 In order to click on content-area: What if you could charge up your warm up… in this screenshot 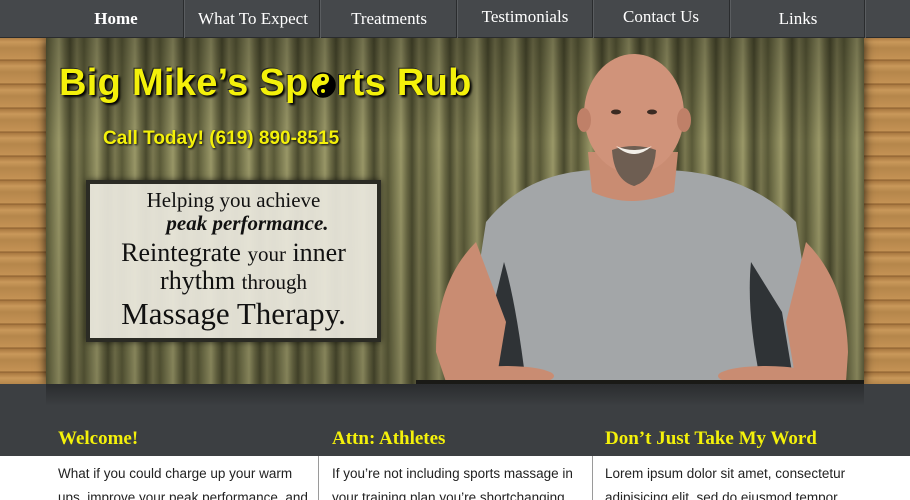, I will do `click(455, 478)`.